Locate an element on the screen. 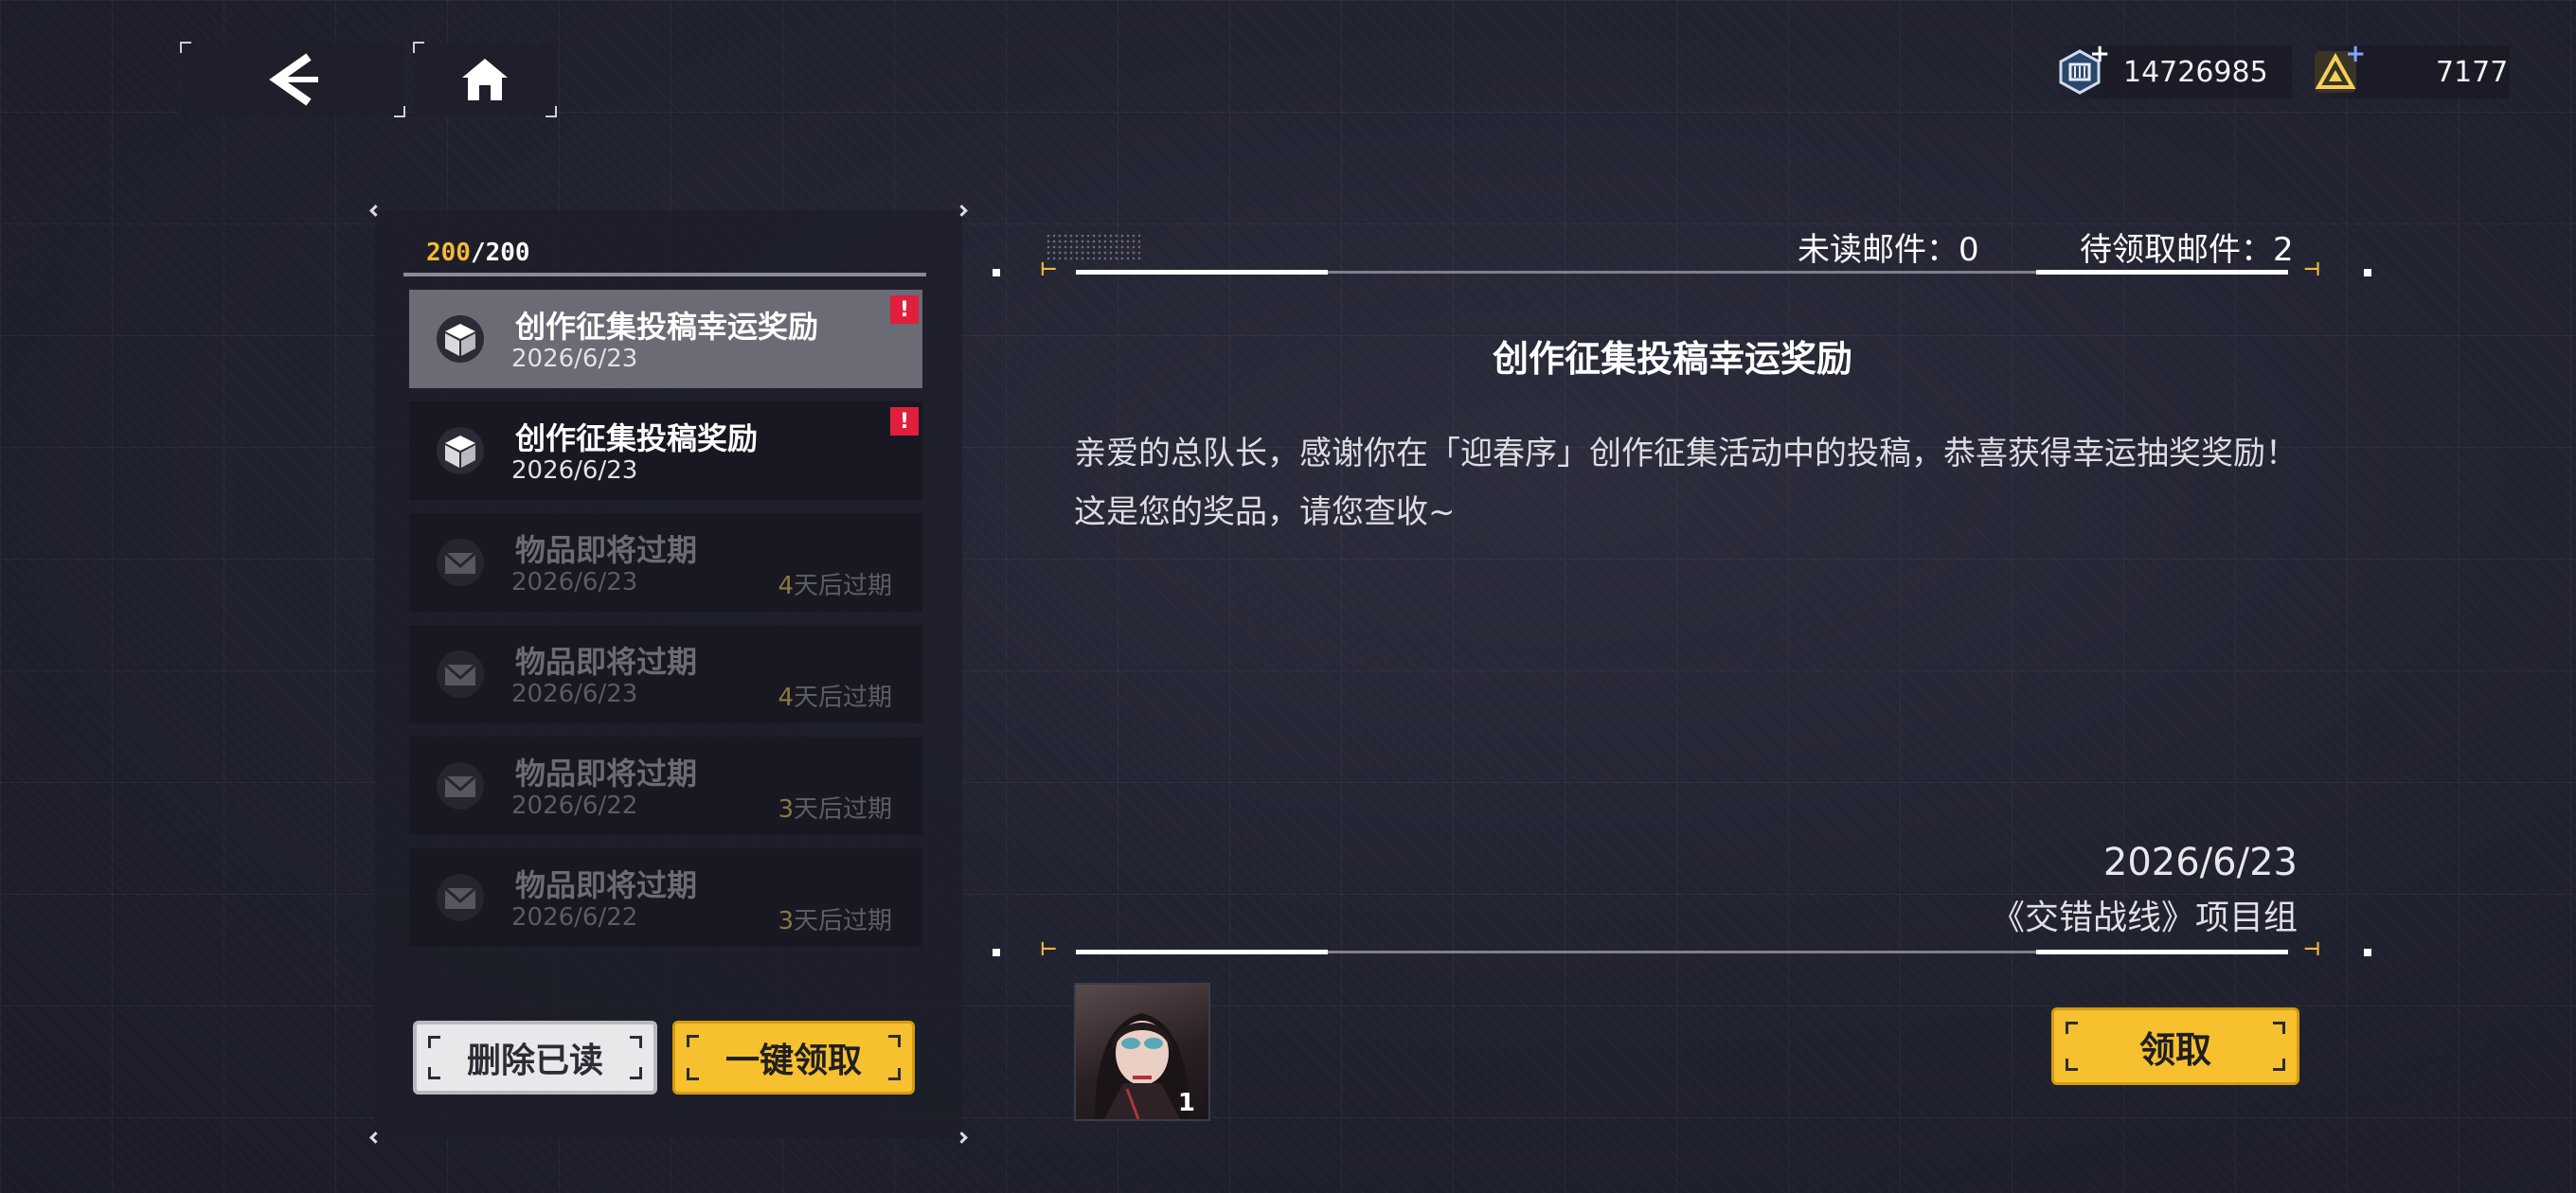 This screenshot has width=2576, height=1193. back-button is located at coordinates (292, 79).